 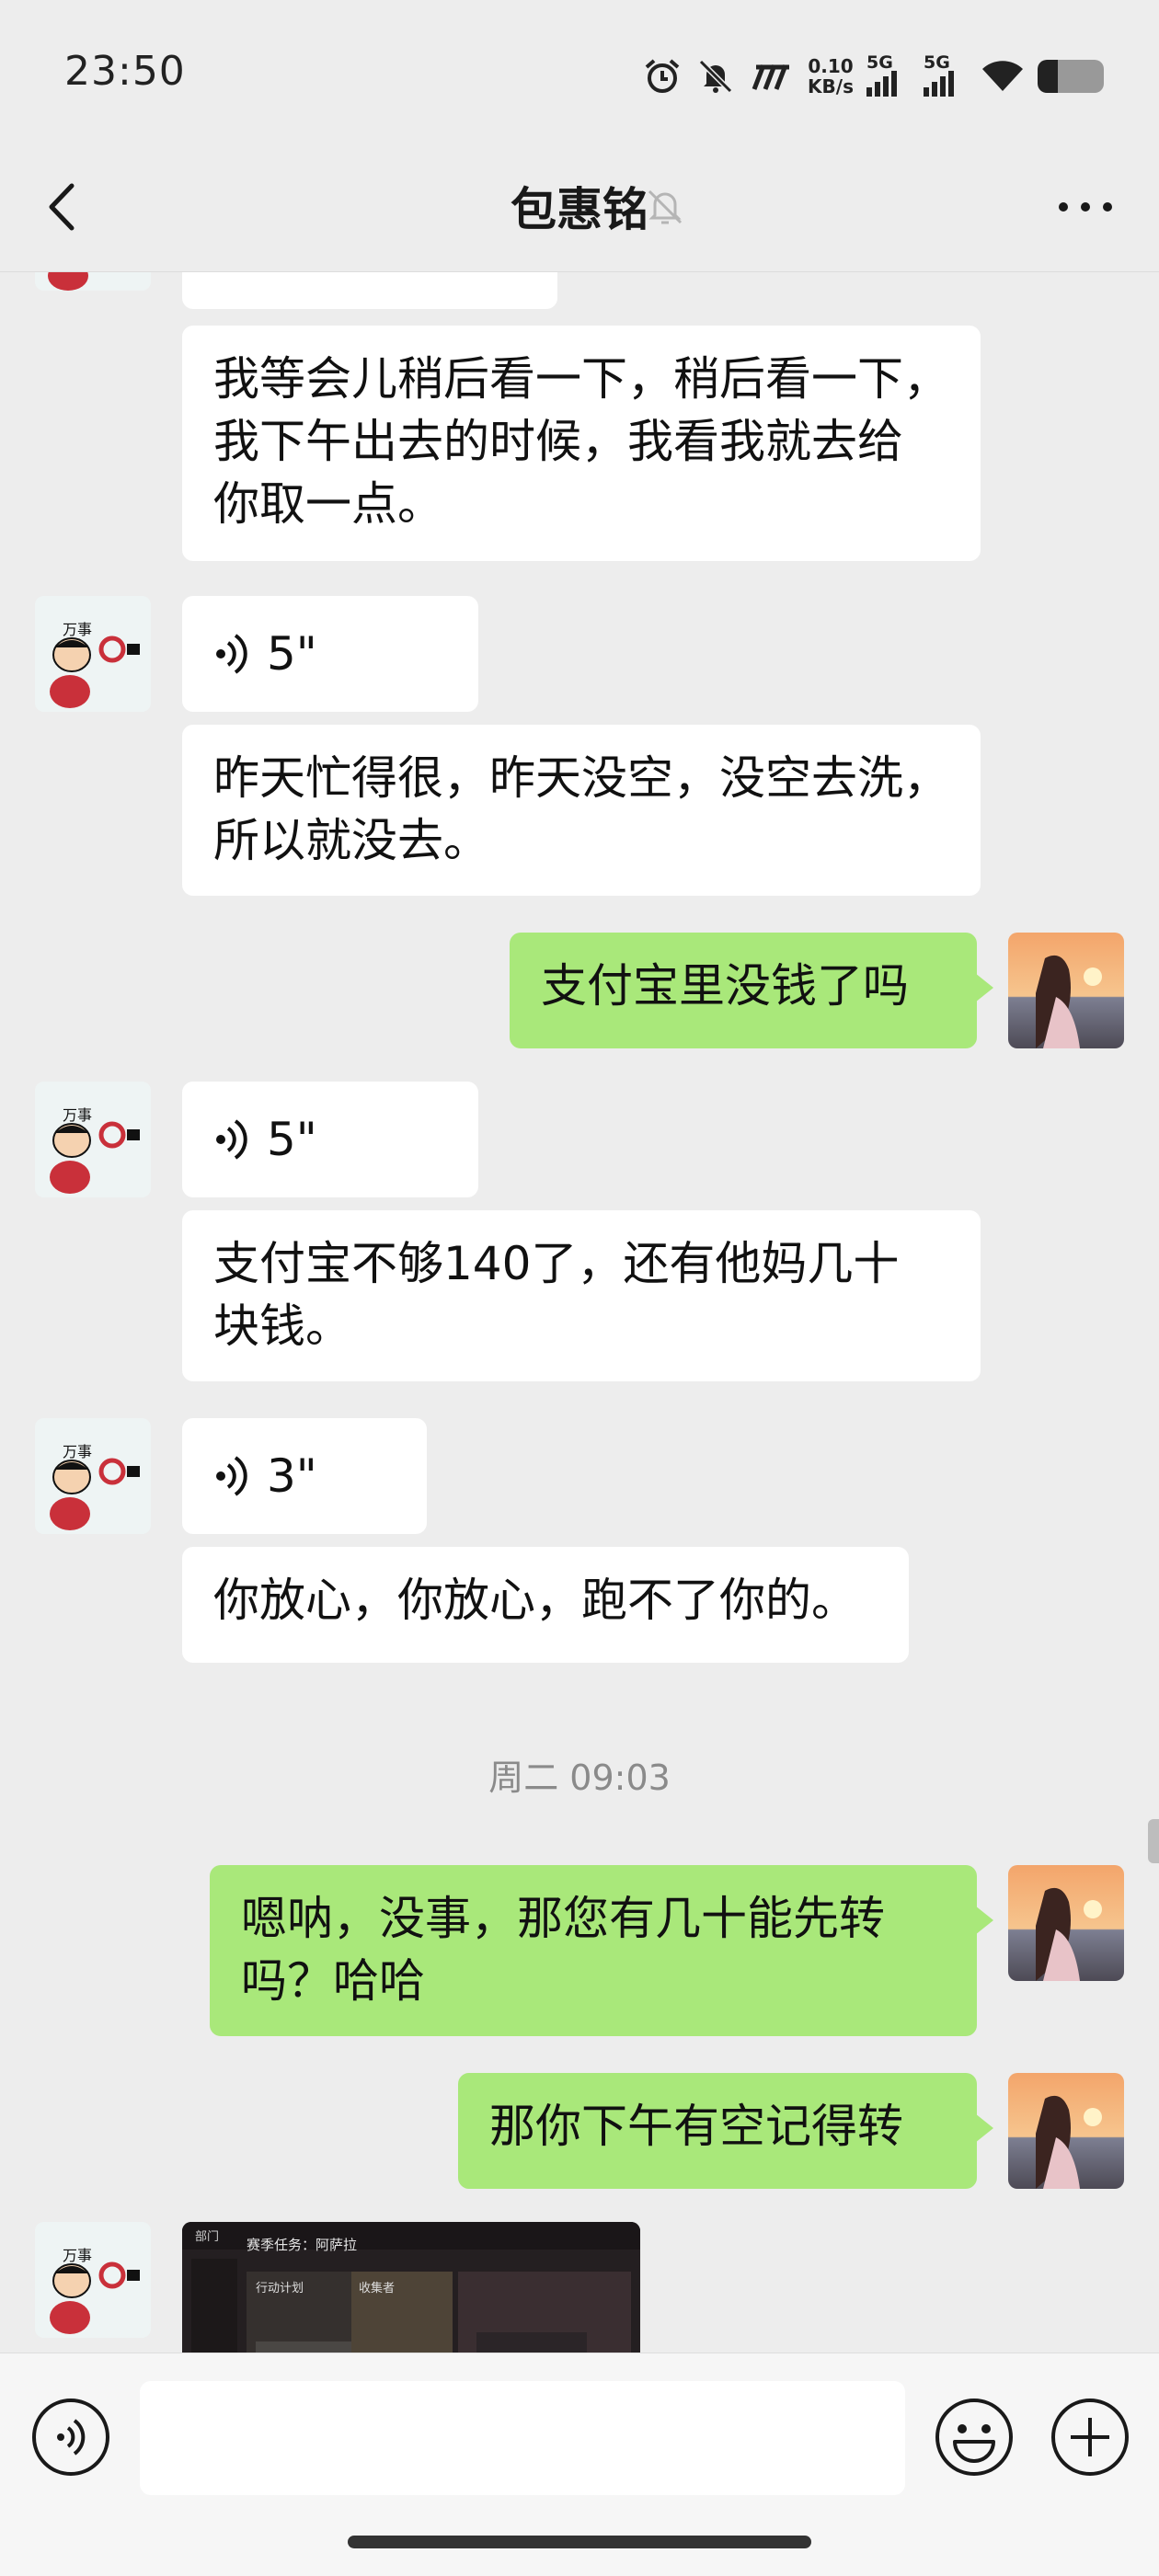 What do you see at coordinates (715, 76) in the screenshot?
I see `mute-bell-icon` at bounding box center [715, 76].